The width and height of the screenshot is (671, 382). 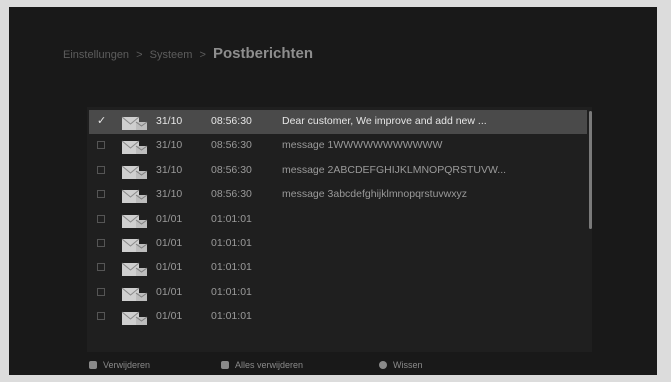 What do you see at coordinates (590, 170) in the screenshot?
I see `scrollbar` at bounding box center [590, 170].